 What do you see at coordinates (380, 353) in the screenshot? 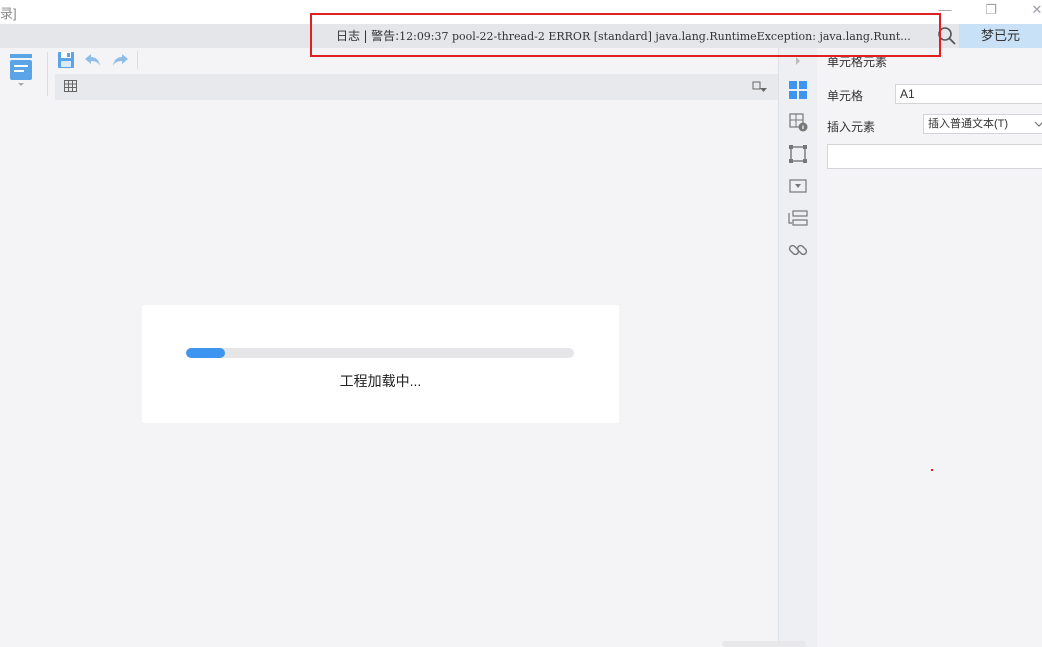
I see `progress-bar` at bounding box center [380, 353].